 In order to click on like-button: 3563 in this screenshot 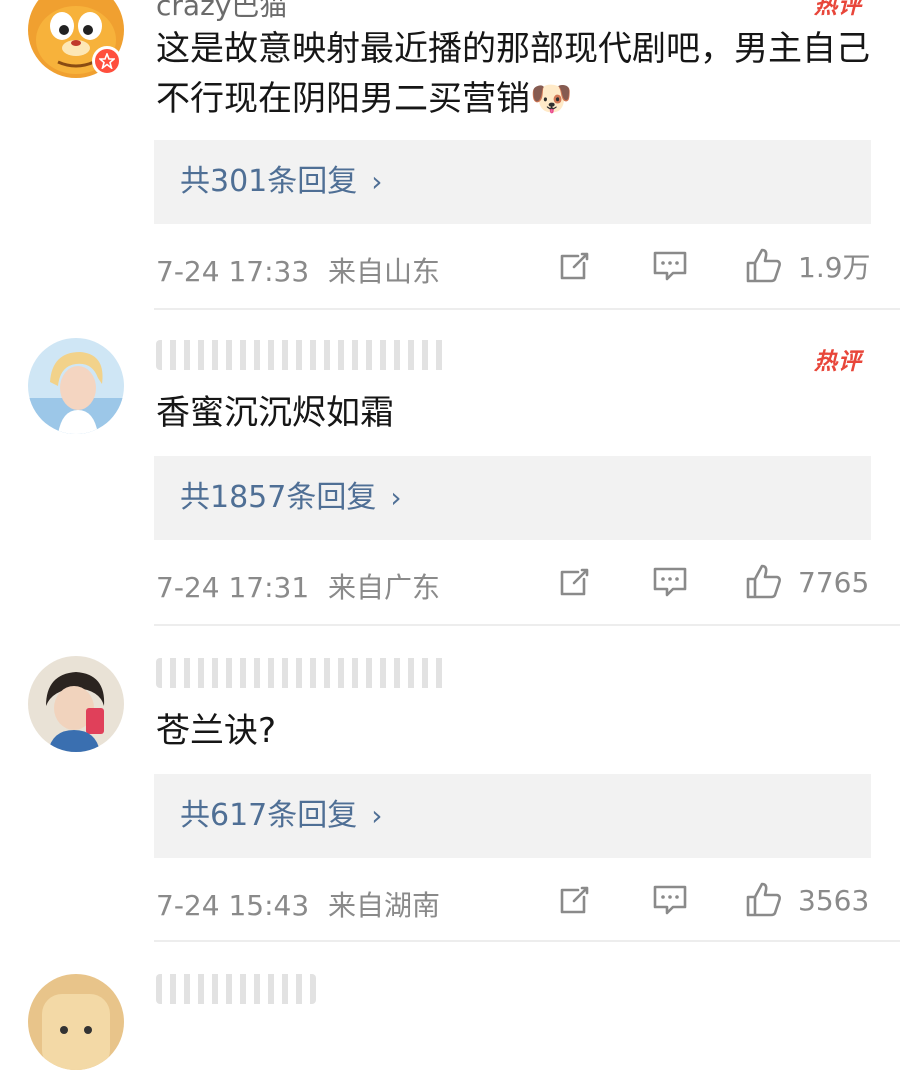, I will do `click(806, 900)`.